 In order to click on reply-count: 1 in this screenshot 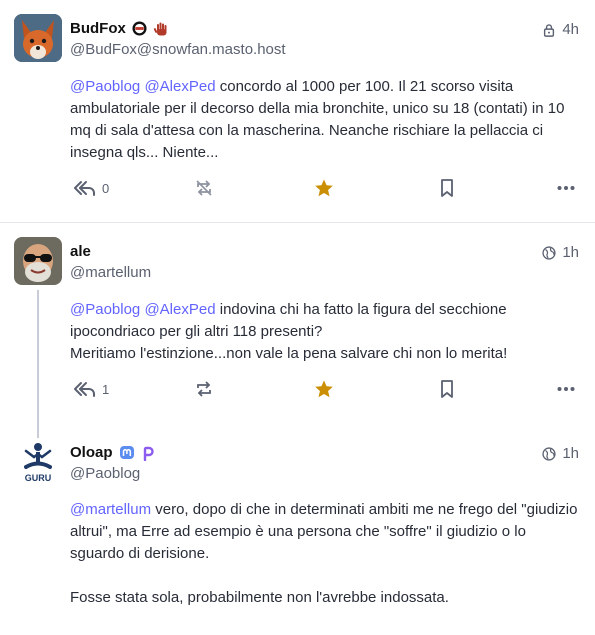, I will do `click(106, 389)`.